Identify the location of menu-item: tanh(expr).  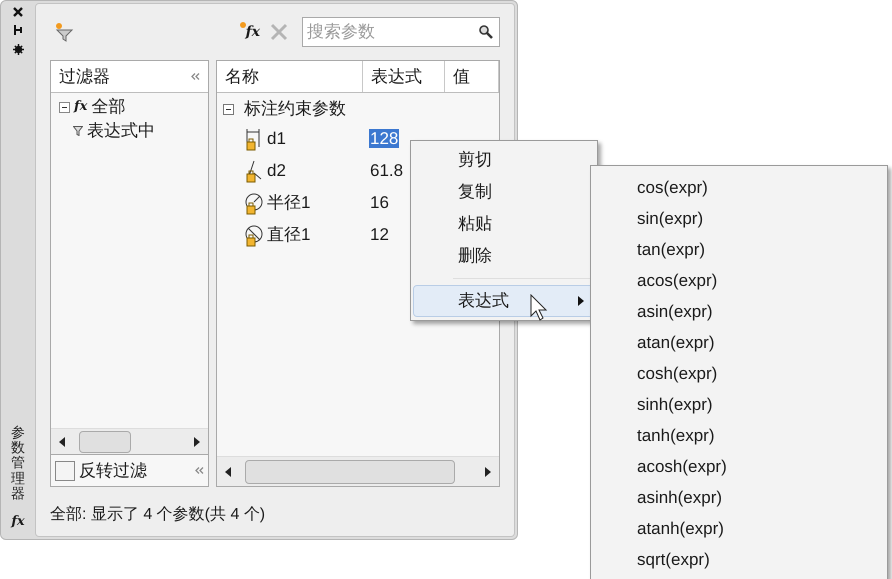
(739, 435).